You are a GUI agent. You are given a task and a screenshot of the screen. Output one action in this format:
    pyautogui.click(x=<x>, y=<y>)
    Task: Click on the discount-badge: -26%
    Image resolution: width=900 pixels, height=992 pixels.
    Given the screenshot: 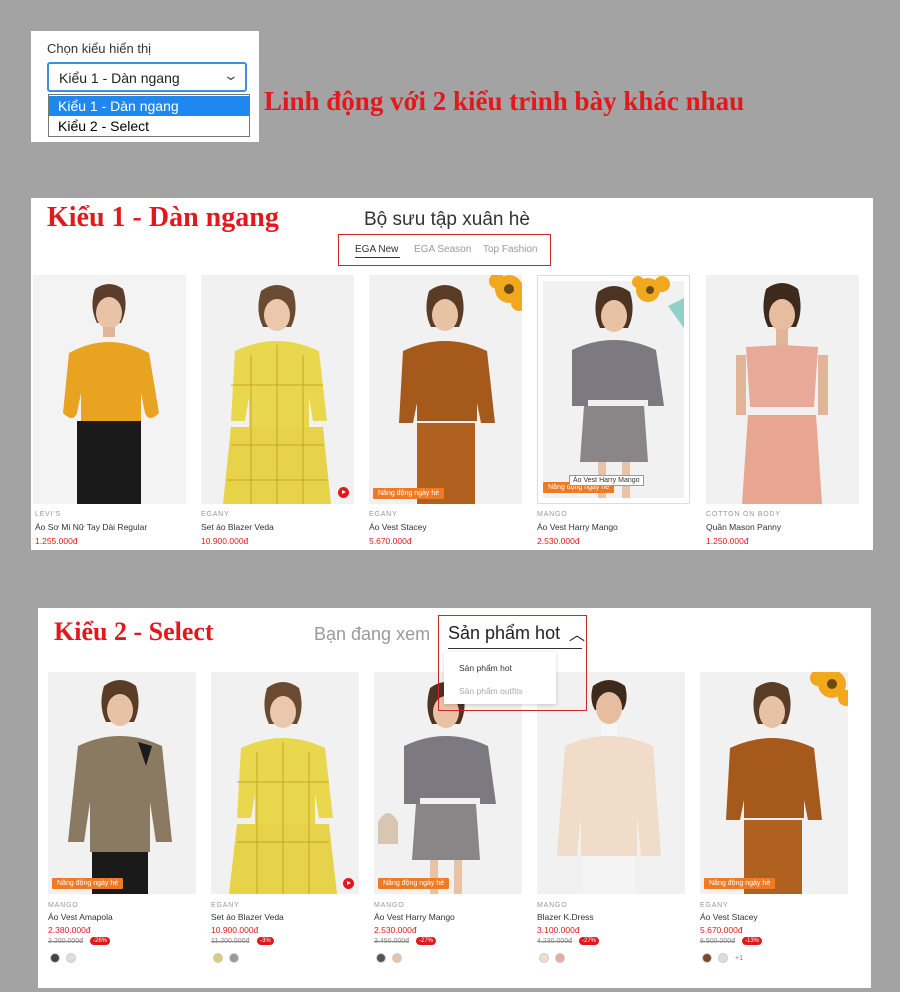 What is the action you would take?
    pyautogui.click(x=100, y=941)
    